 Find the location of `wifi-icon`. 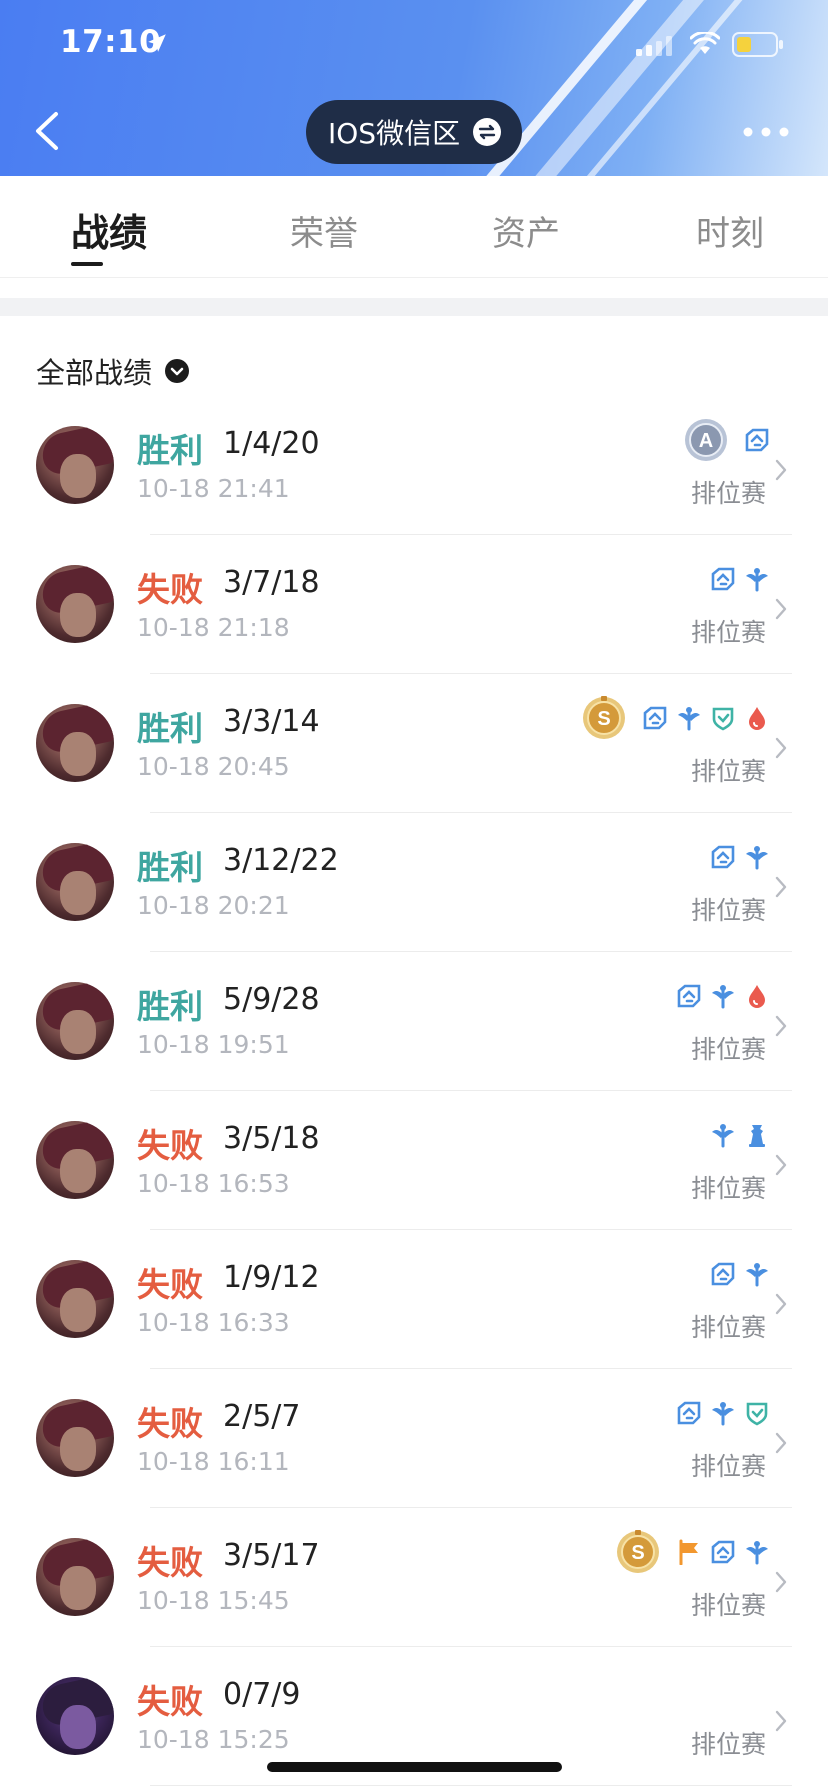

wifi-icon is located at coordinates (705, 43).